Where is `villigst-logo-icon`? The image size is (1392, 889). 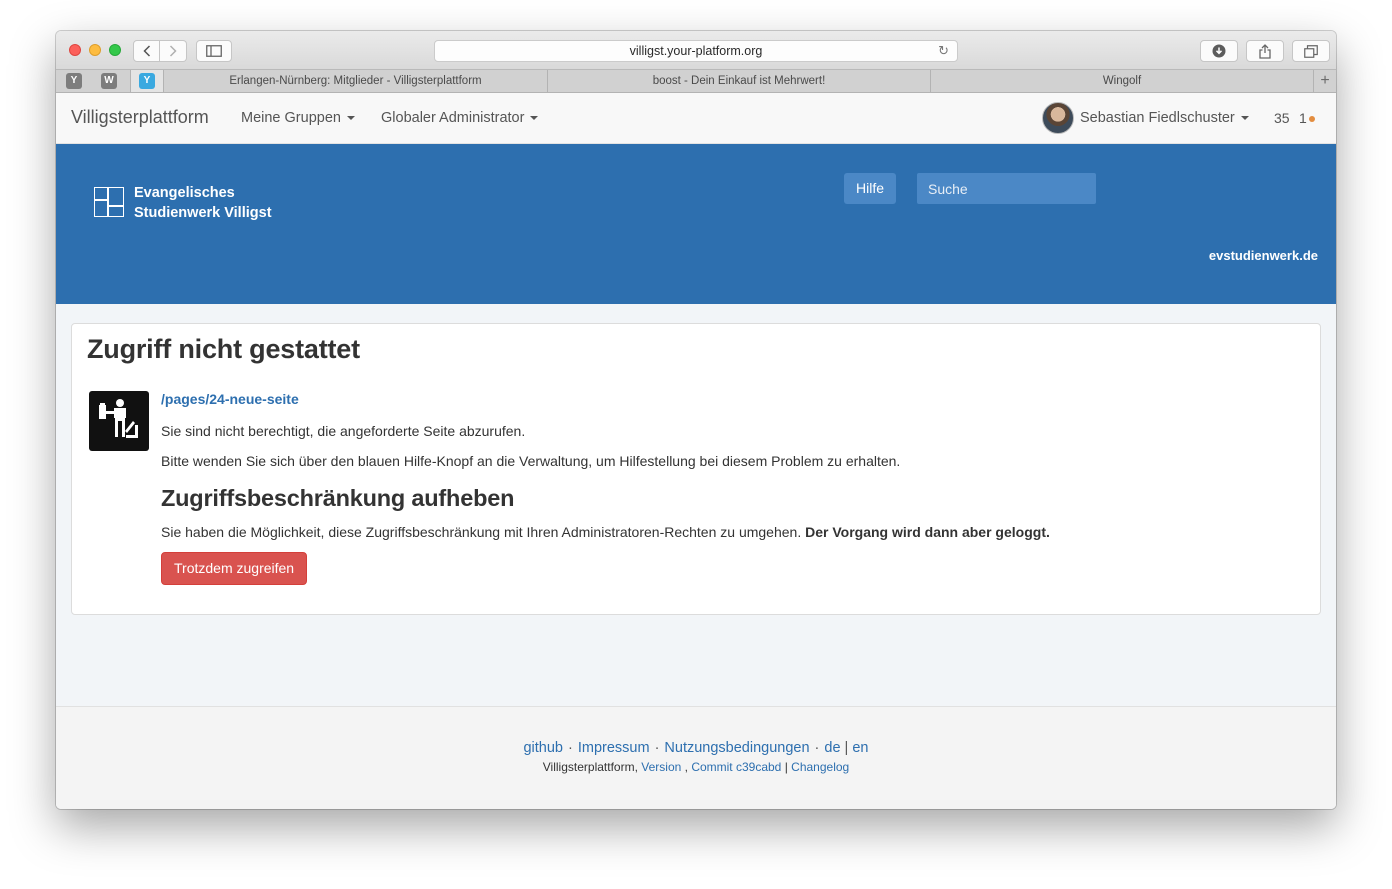
villigst-logo-icon is located at coordinates (109, 202).